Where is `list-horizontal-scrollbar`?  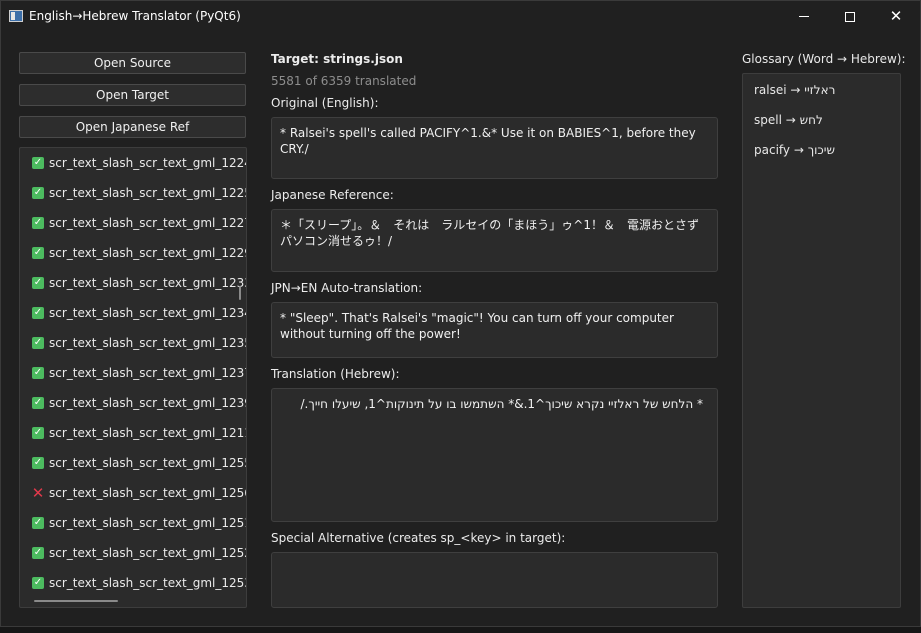 list-horizontal-scrollbar is located at coordinates (76, 601).